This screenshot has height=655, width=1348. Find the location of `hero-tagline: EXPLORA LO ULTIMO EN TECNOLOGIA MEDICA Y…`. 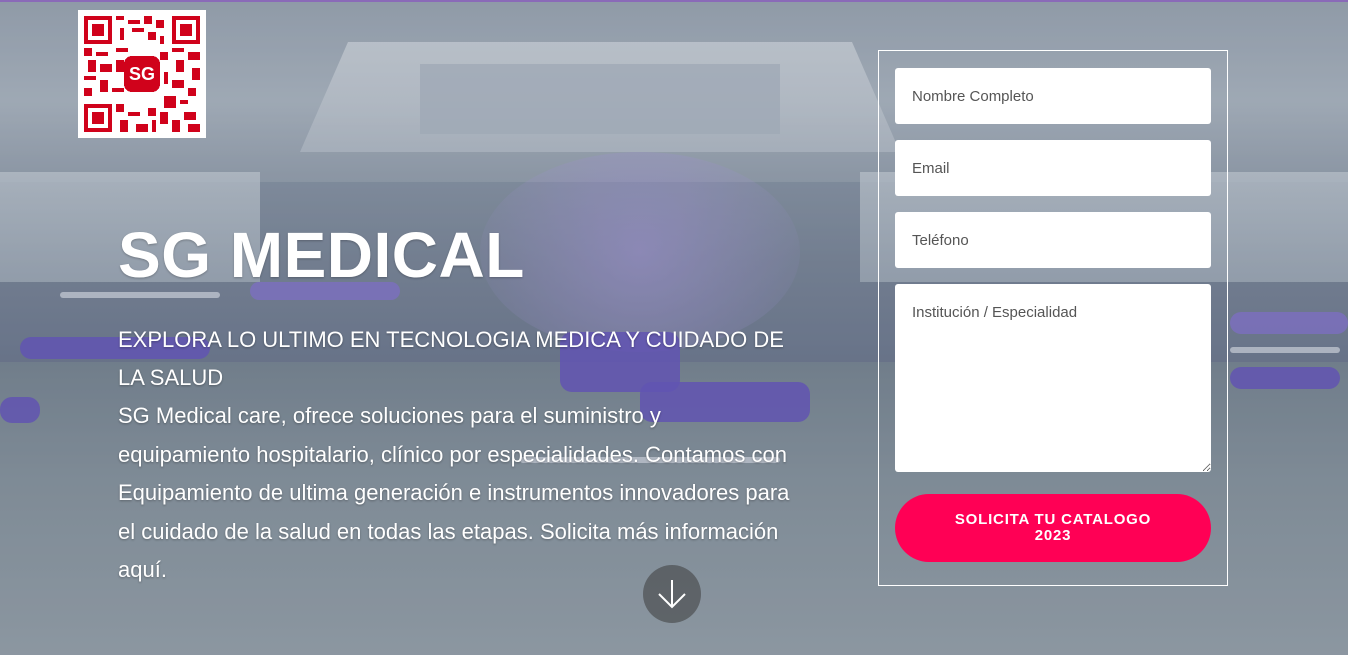

hero-tagline: EXPLORA LO ULTIMO EN TECNOLOGIA MEDICA Y… is located at coordinates (451, 358).